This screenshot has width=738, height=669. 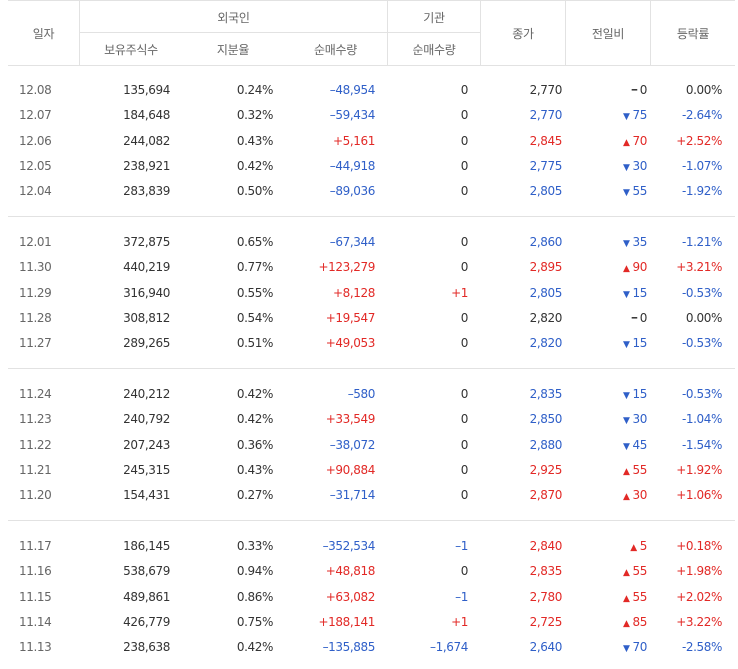 I want to click on cell-close: 2,870, so click(x=546, y=495).